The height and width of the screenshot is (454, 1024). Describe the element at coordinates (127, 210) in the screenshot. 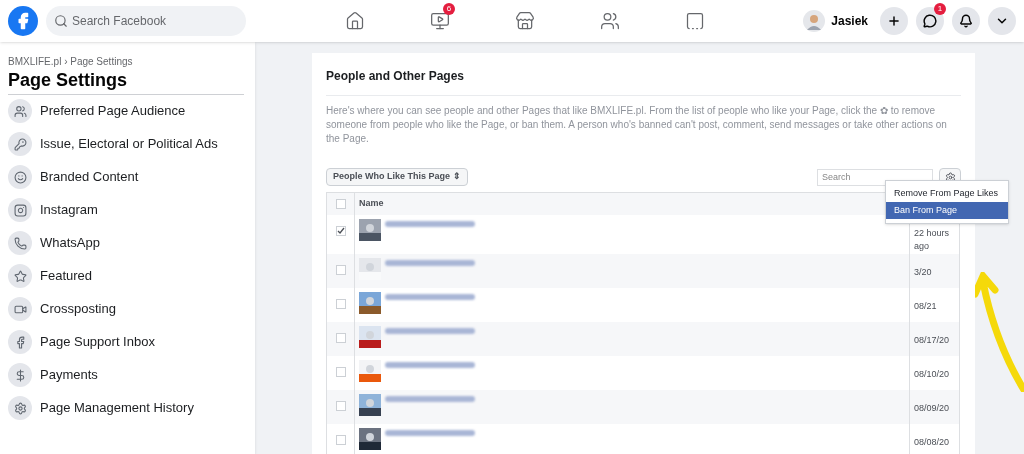

I see `sidebar-item: Instagram` at that location.